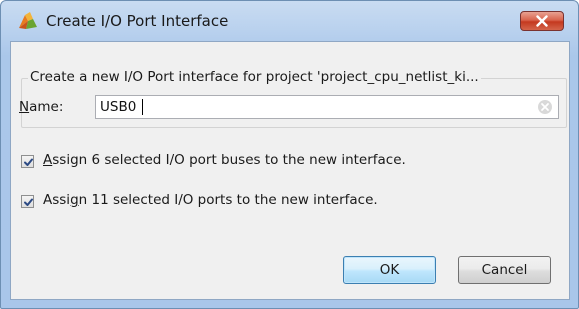 This screenshot has width=579, height=309. I want to click on assign-ports-text-pre: Assi, so click(57, 200).